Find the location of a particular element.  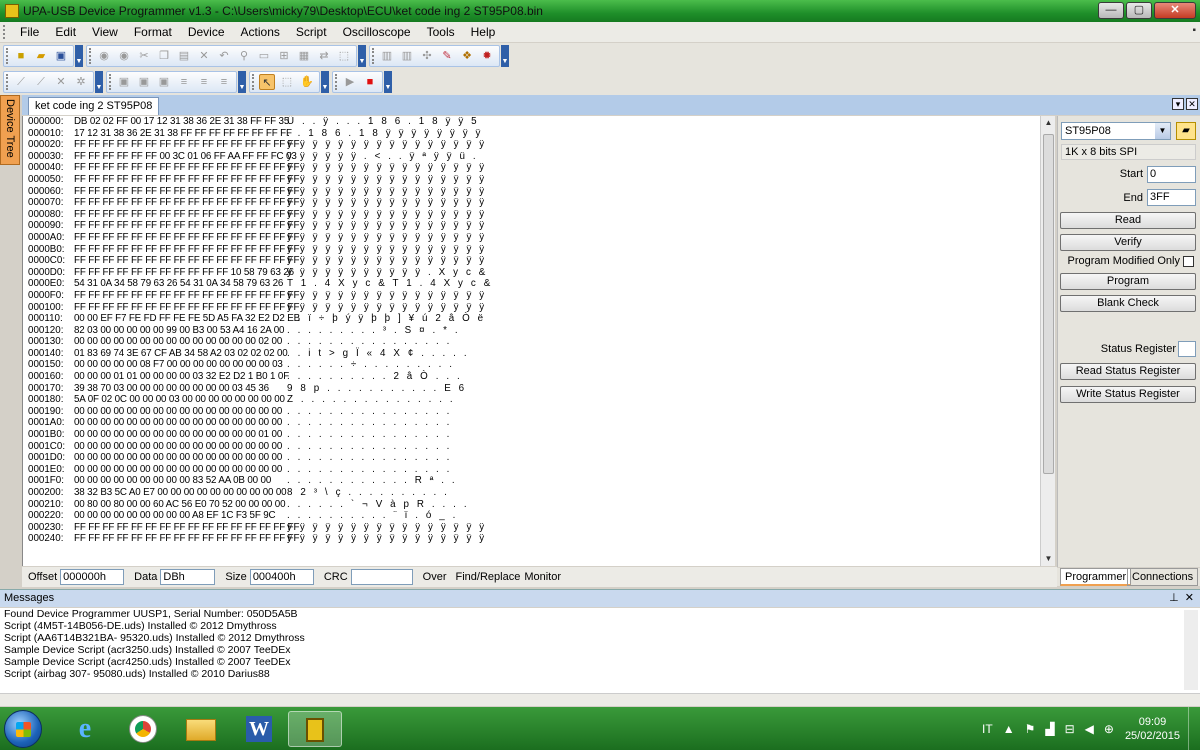

underline-icon: ▣ is located at coordinates (164, 82).